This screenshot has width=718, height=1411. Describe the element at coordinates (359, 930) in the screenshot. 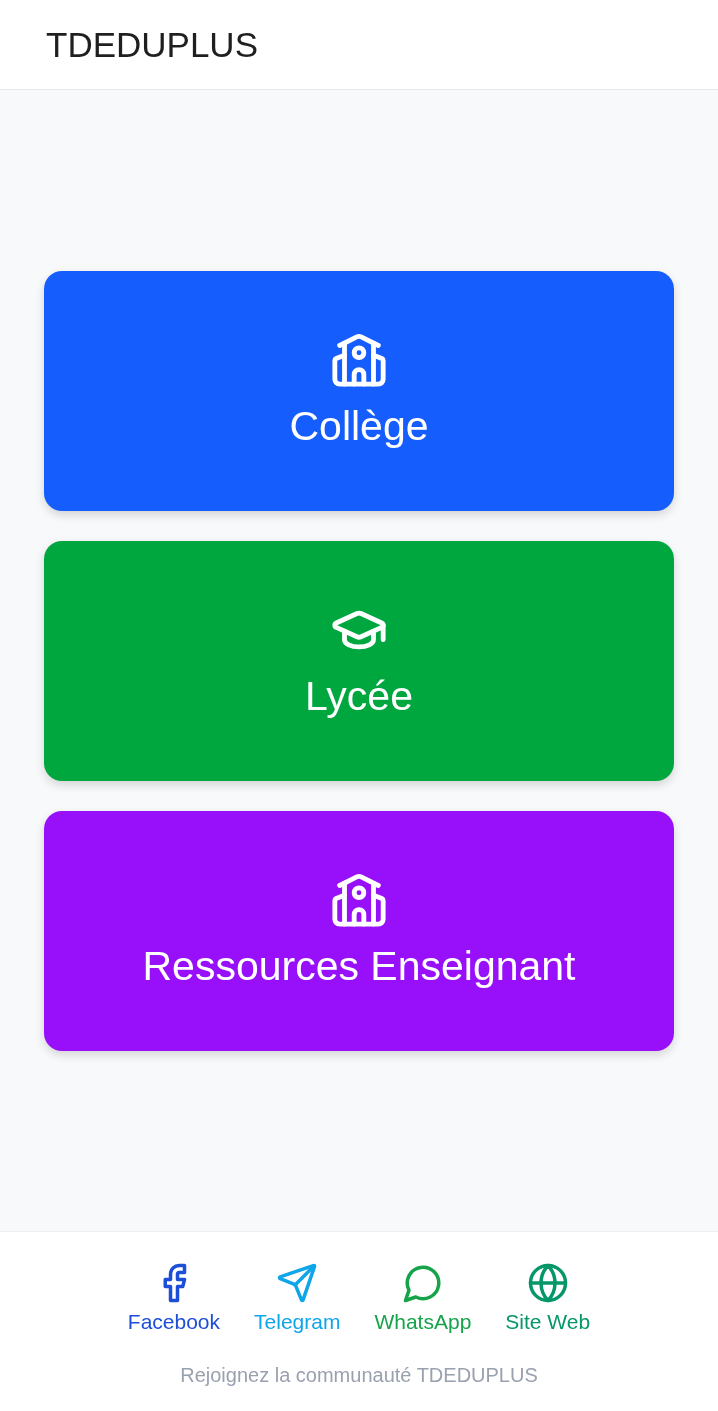

I see `category-card: Ressources Enseignant` at that location.